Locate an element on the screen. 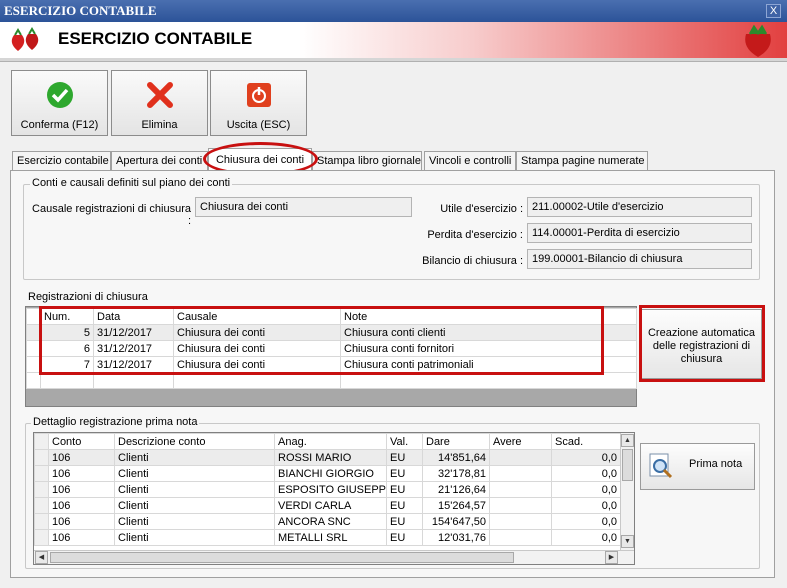 This screenshot has height=588, width=787. col-avere: Avere is located at coordinates (520, 441).